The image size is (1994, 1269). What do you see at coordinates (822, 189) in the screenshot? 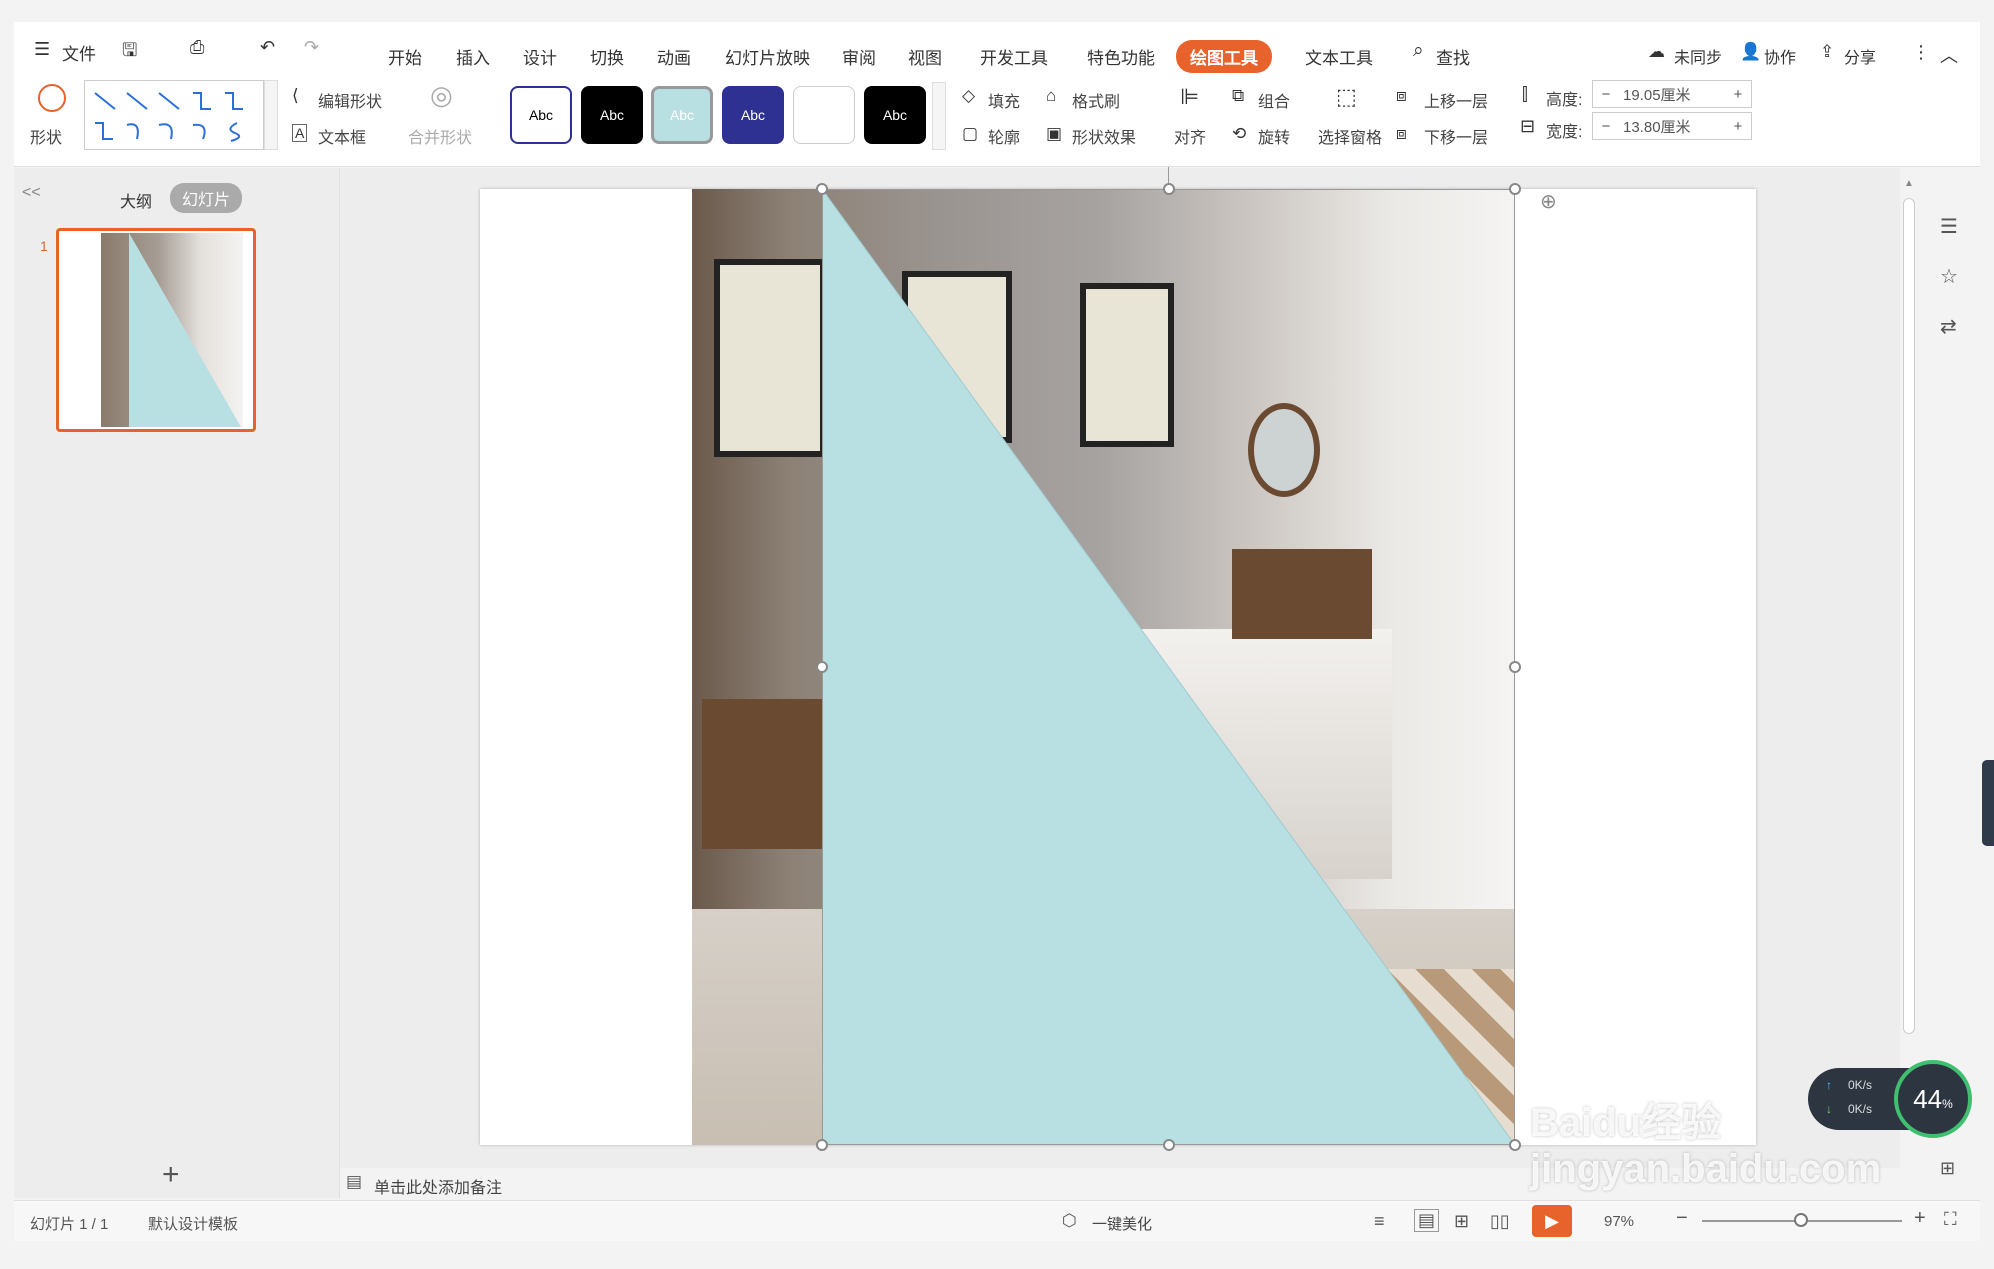
I see `resize-handle-tl` at bounding box center [822, 189].